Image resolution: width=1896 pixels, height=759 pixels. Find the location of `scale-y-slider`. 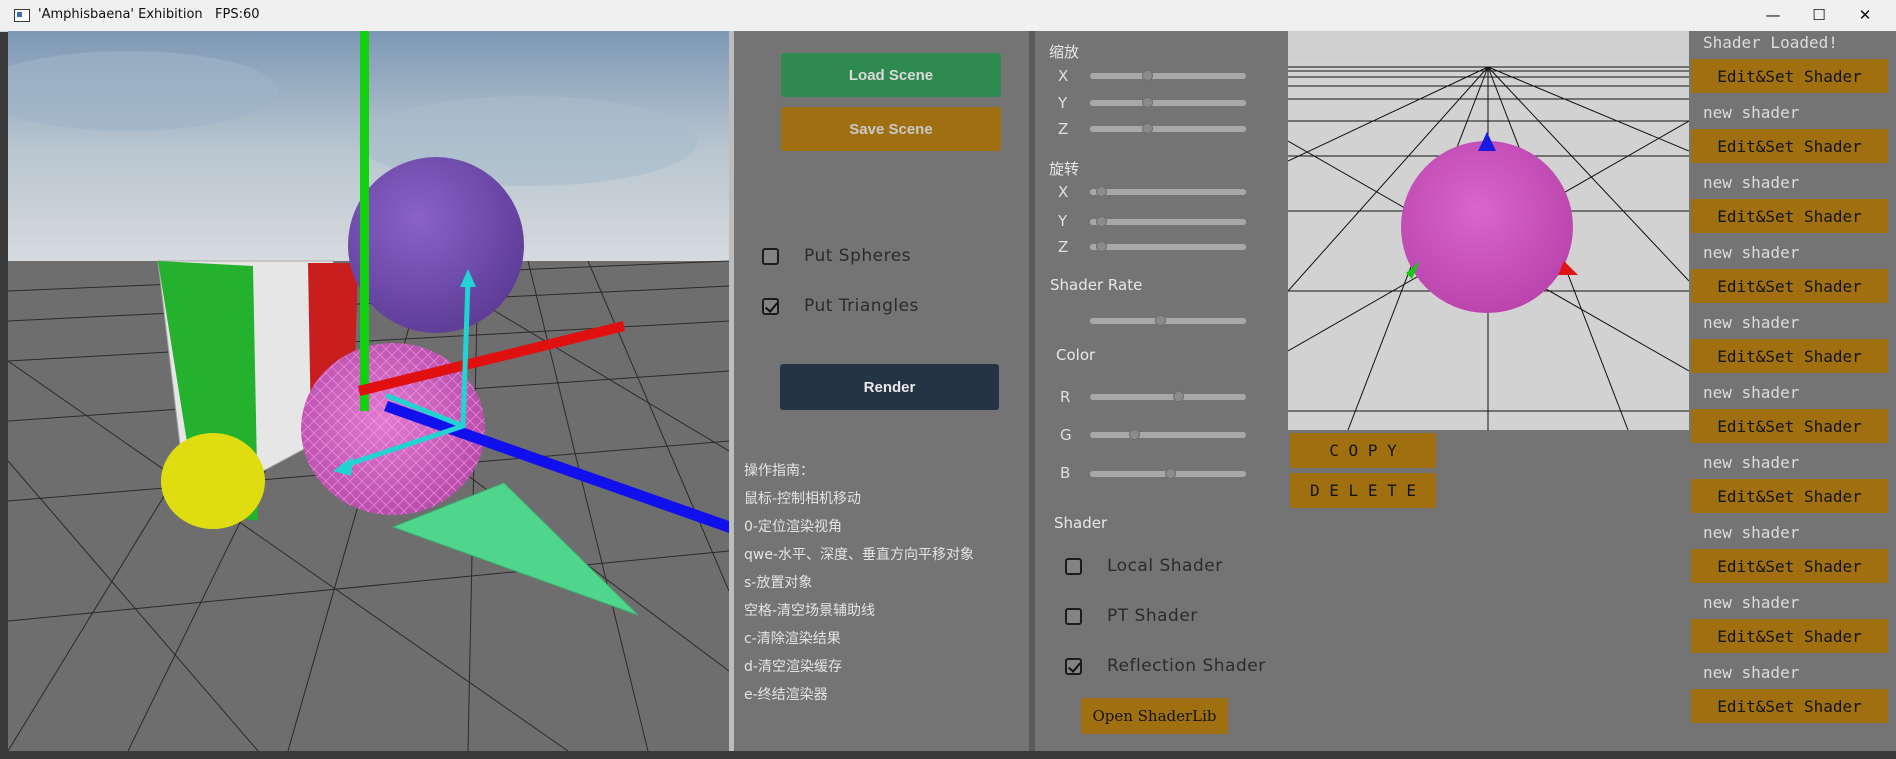

scale-y-slider is located at coordinates (1168, 102).